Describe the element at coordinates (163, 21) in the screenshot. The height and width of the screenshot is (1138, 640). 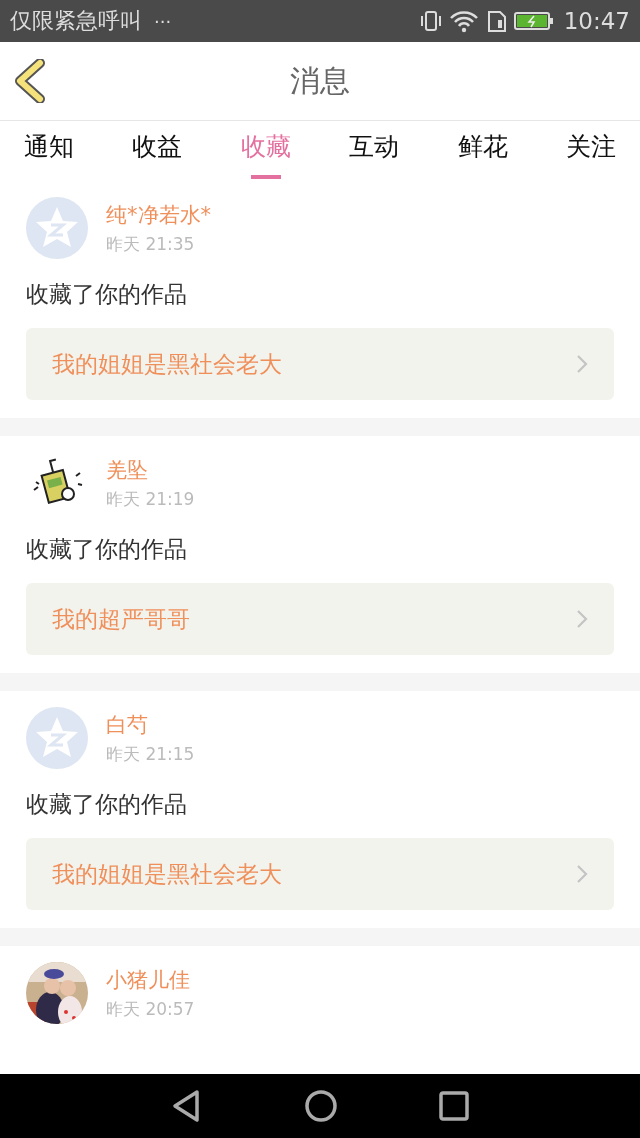
I see `more-text: ···` at that location.